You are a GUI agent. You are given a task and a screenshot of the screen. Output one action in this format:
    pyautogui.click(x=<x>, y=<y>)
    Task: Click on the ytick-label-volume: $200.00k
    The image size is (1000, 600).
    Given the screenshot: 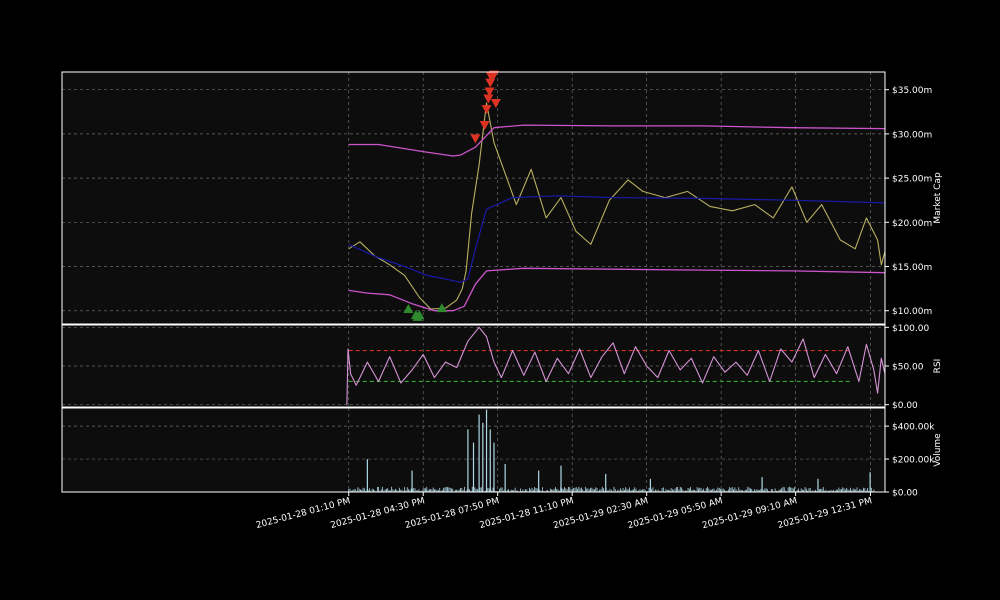 What is the action you would take?
    pyautogui.click(x=913, y=461)
    